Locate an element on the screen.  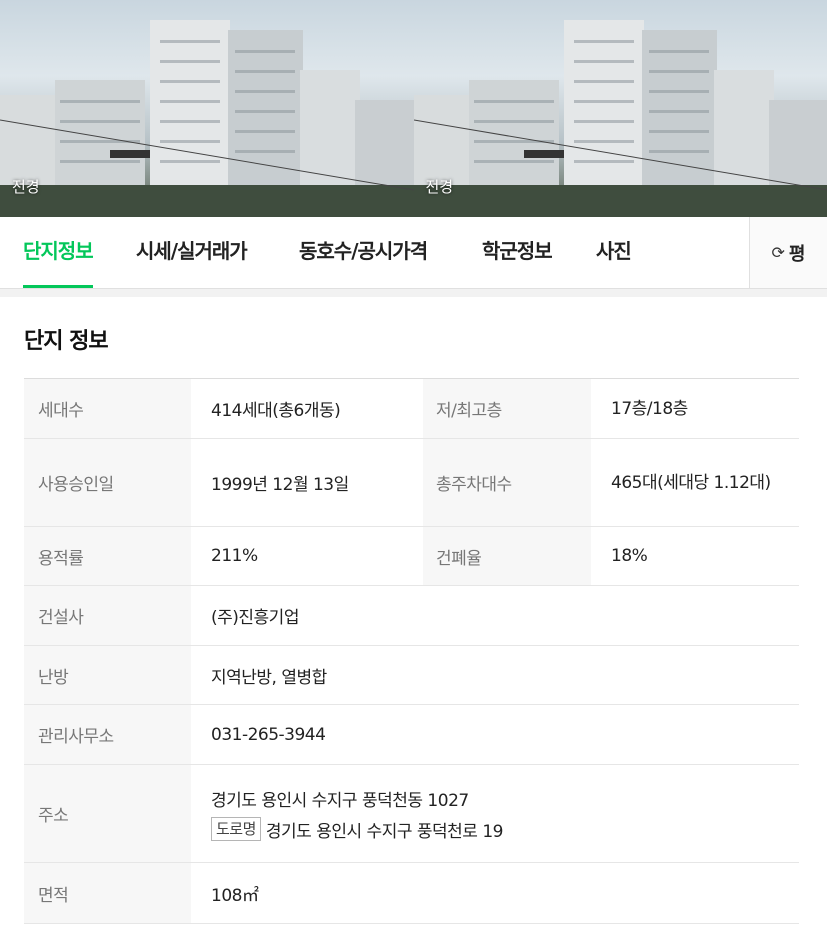
floors-label: 저/최고층 is located at coordinates (507, 408).